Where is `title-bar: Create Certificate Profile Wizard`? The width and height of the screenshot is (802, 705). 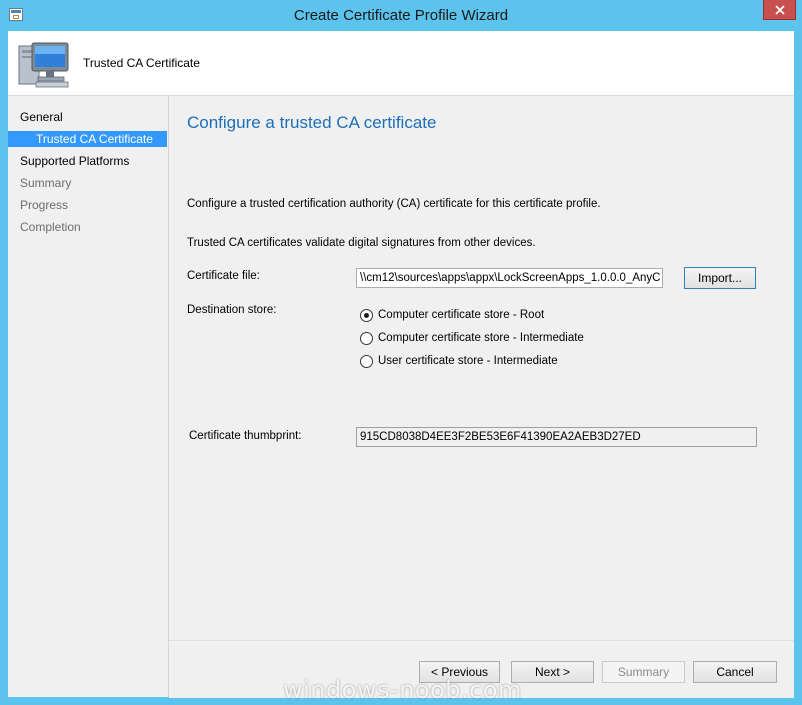
title-bar: Create Certificate Profile Wizard is located at coordinates (401, 16).